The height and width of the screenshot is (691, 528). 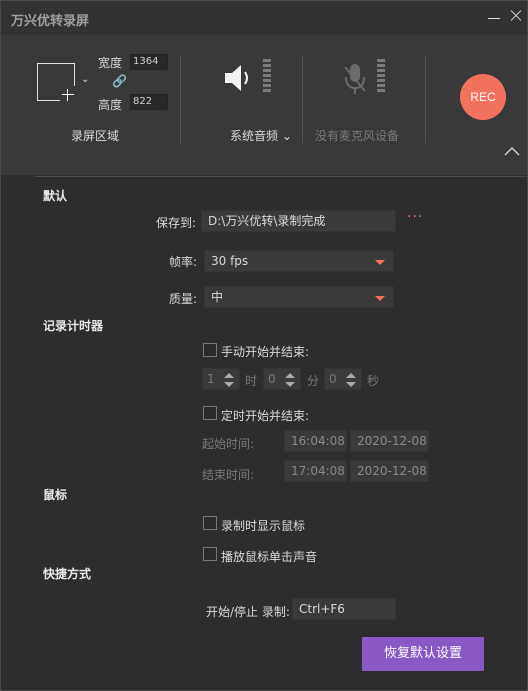 What do you see at coordinates (299, 297) in the screenshot?
I see `quality-select: 中` at bounding box center [299, 297].